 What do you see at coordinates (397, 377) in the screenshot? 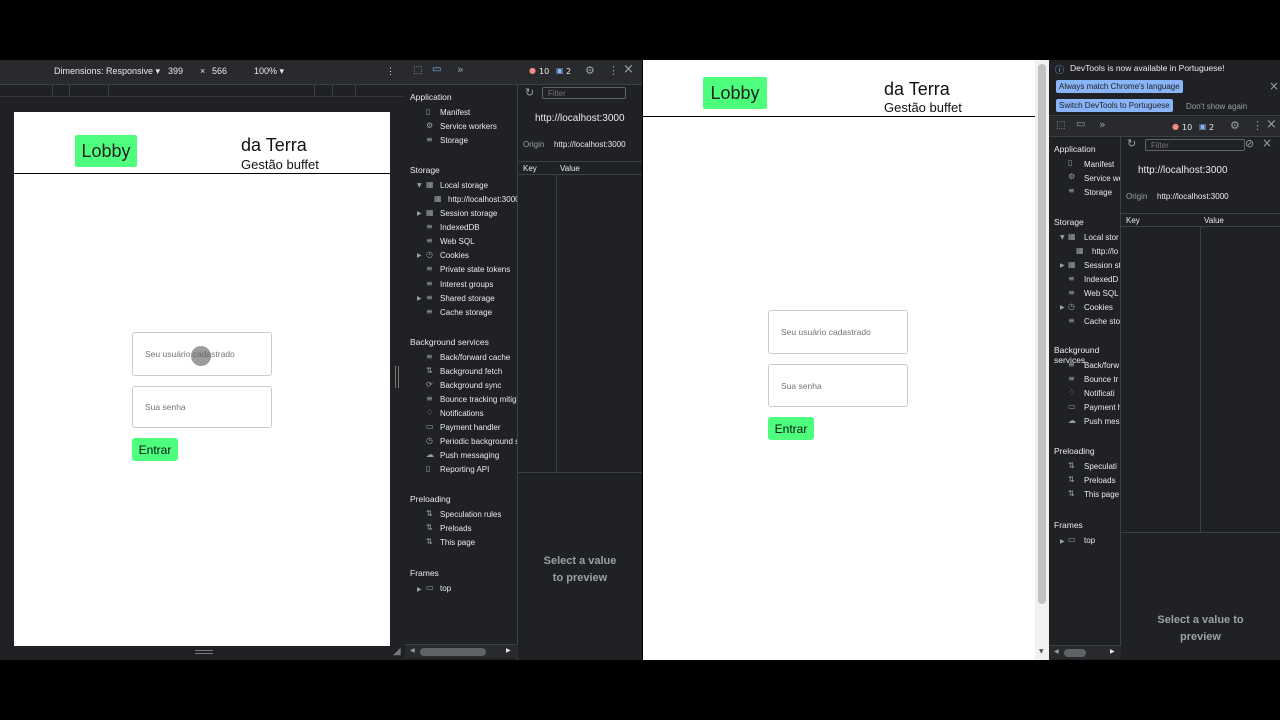
I see `viewport-side-resize-handle` at bounding box center [397, 377].